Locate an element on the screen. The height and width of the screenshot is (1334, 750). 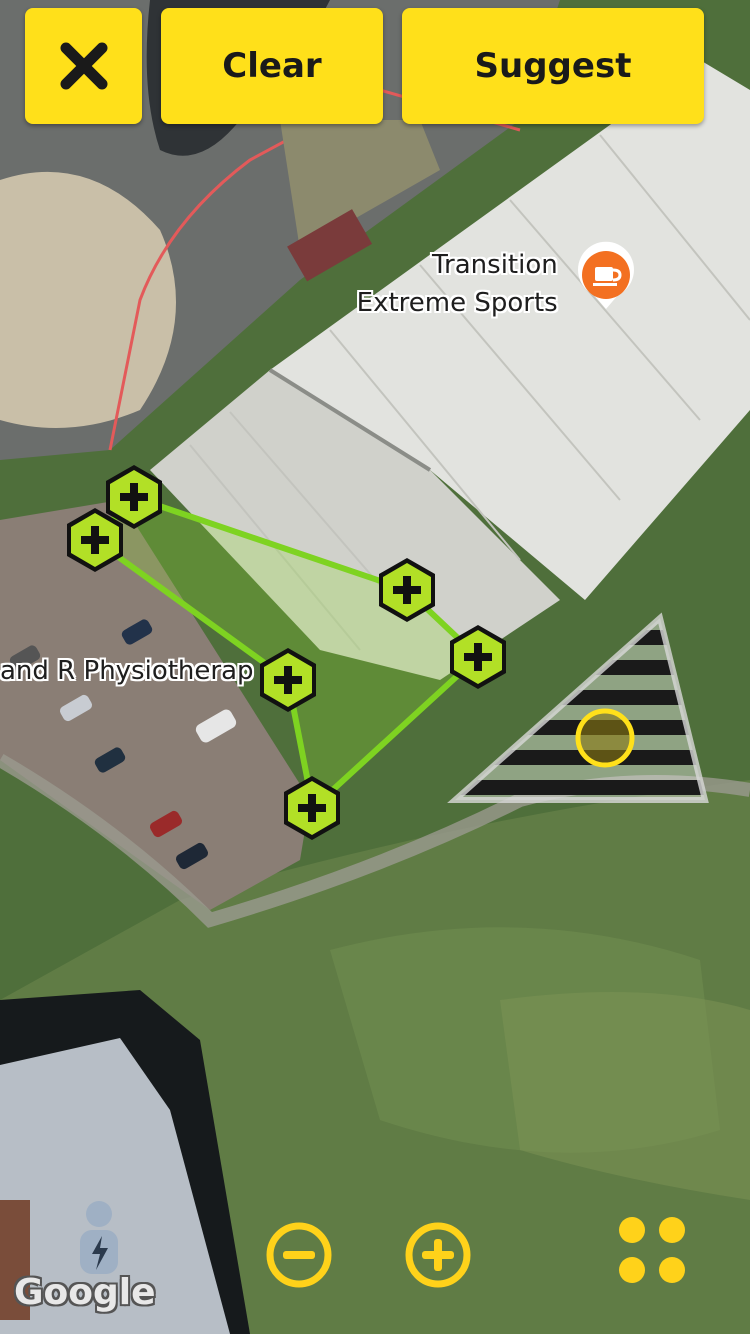
poi-label-line1: Transition is located at coordinates (495, 265).